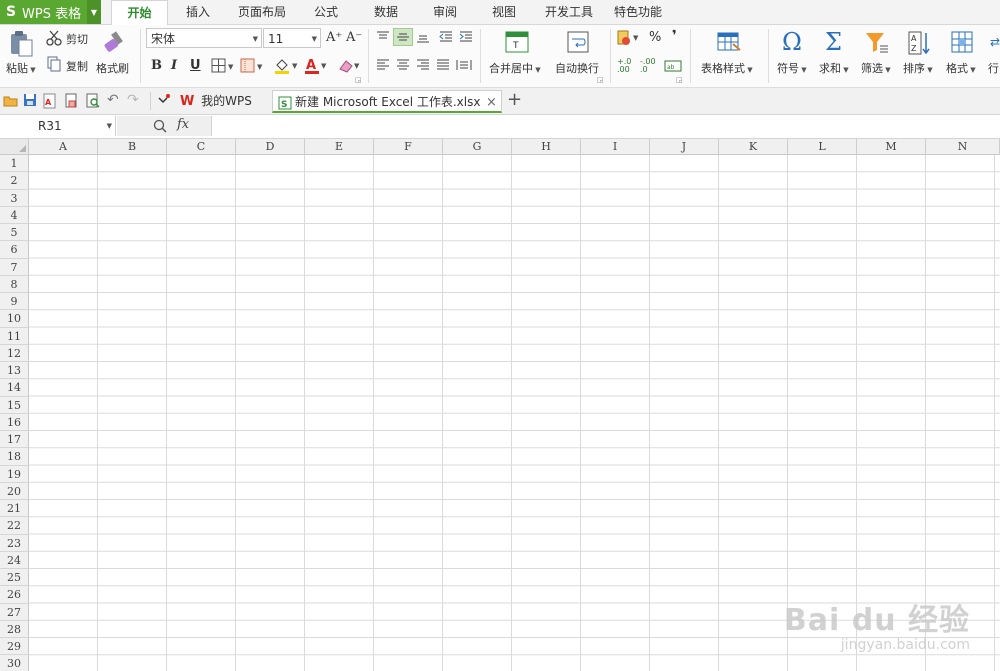 This screenshot has height=671, width=1000. Describe the element at coordinates (383, 65) in the screenshot. I see `align-left-icon` at that location.